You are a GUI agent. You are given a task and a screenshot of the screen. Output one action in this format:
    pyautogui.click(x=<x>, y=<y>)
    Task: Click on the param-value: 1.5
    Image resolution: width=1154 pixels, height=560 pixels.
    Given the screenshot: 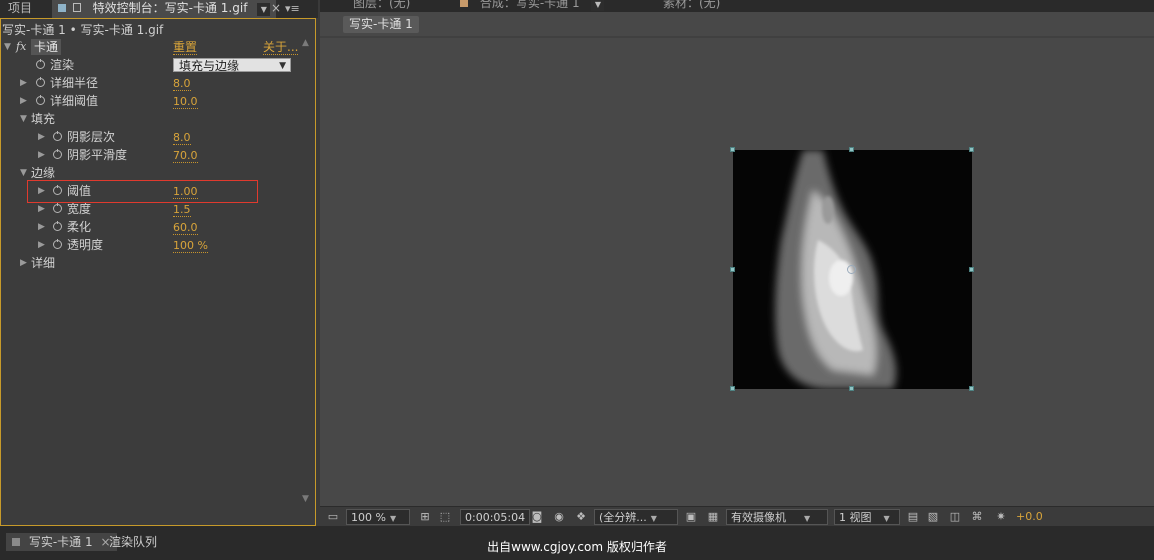 What is the action you would take?
    pyautogui.click(x=182, y=210)
    